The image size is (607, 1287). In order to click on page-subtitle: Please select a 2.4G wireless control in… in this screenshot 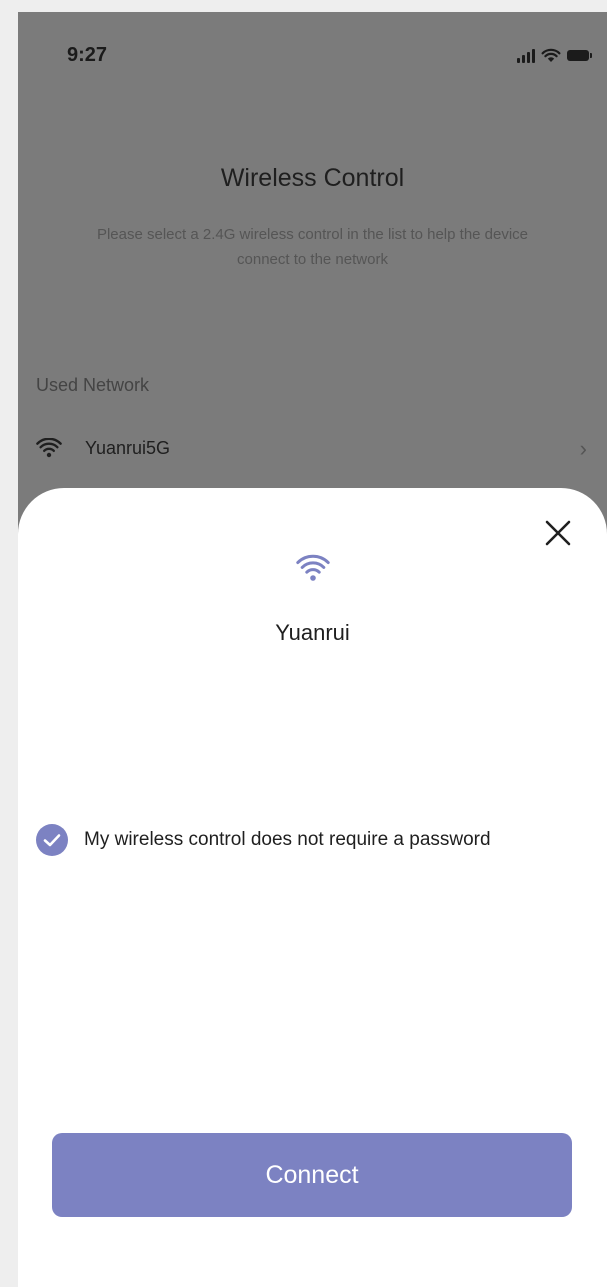, I will do `click(312, 247)`.